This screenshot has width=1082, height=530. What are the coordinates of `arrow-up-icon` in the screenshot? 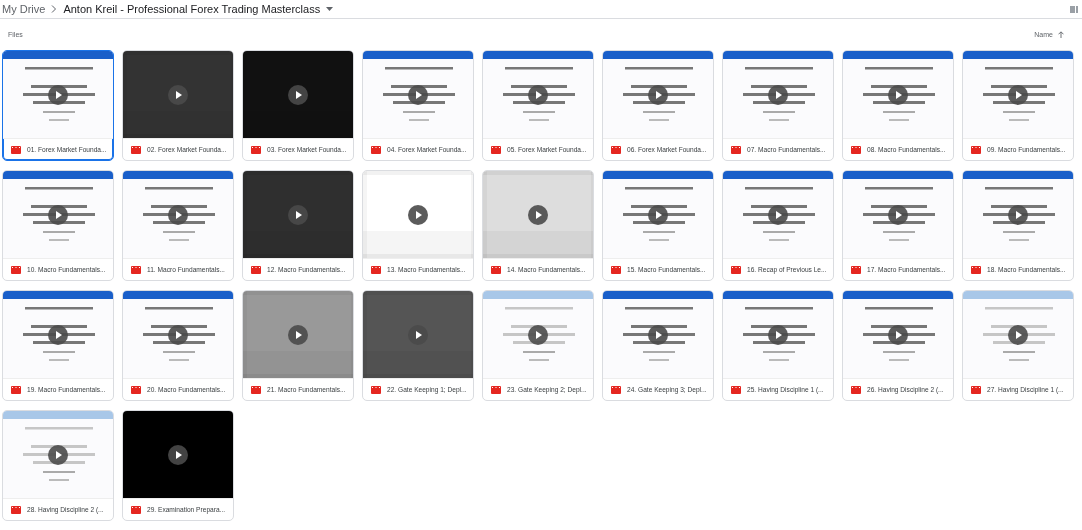 It's located at (1061, 34).